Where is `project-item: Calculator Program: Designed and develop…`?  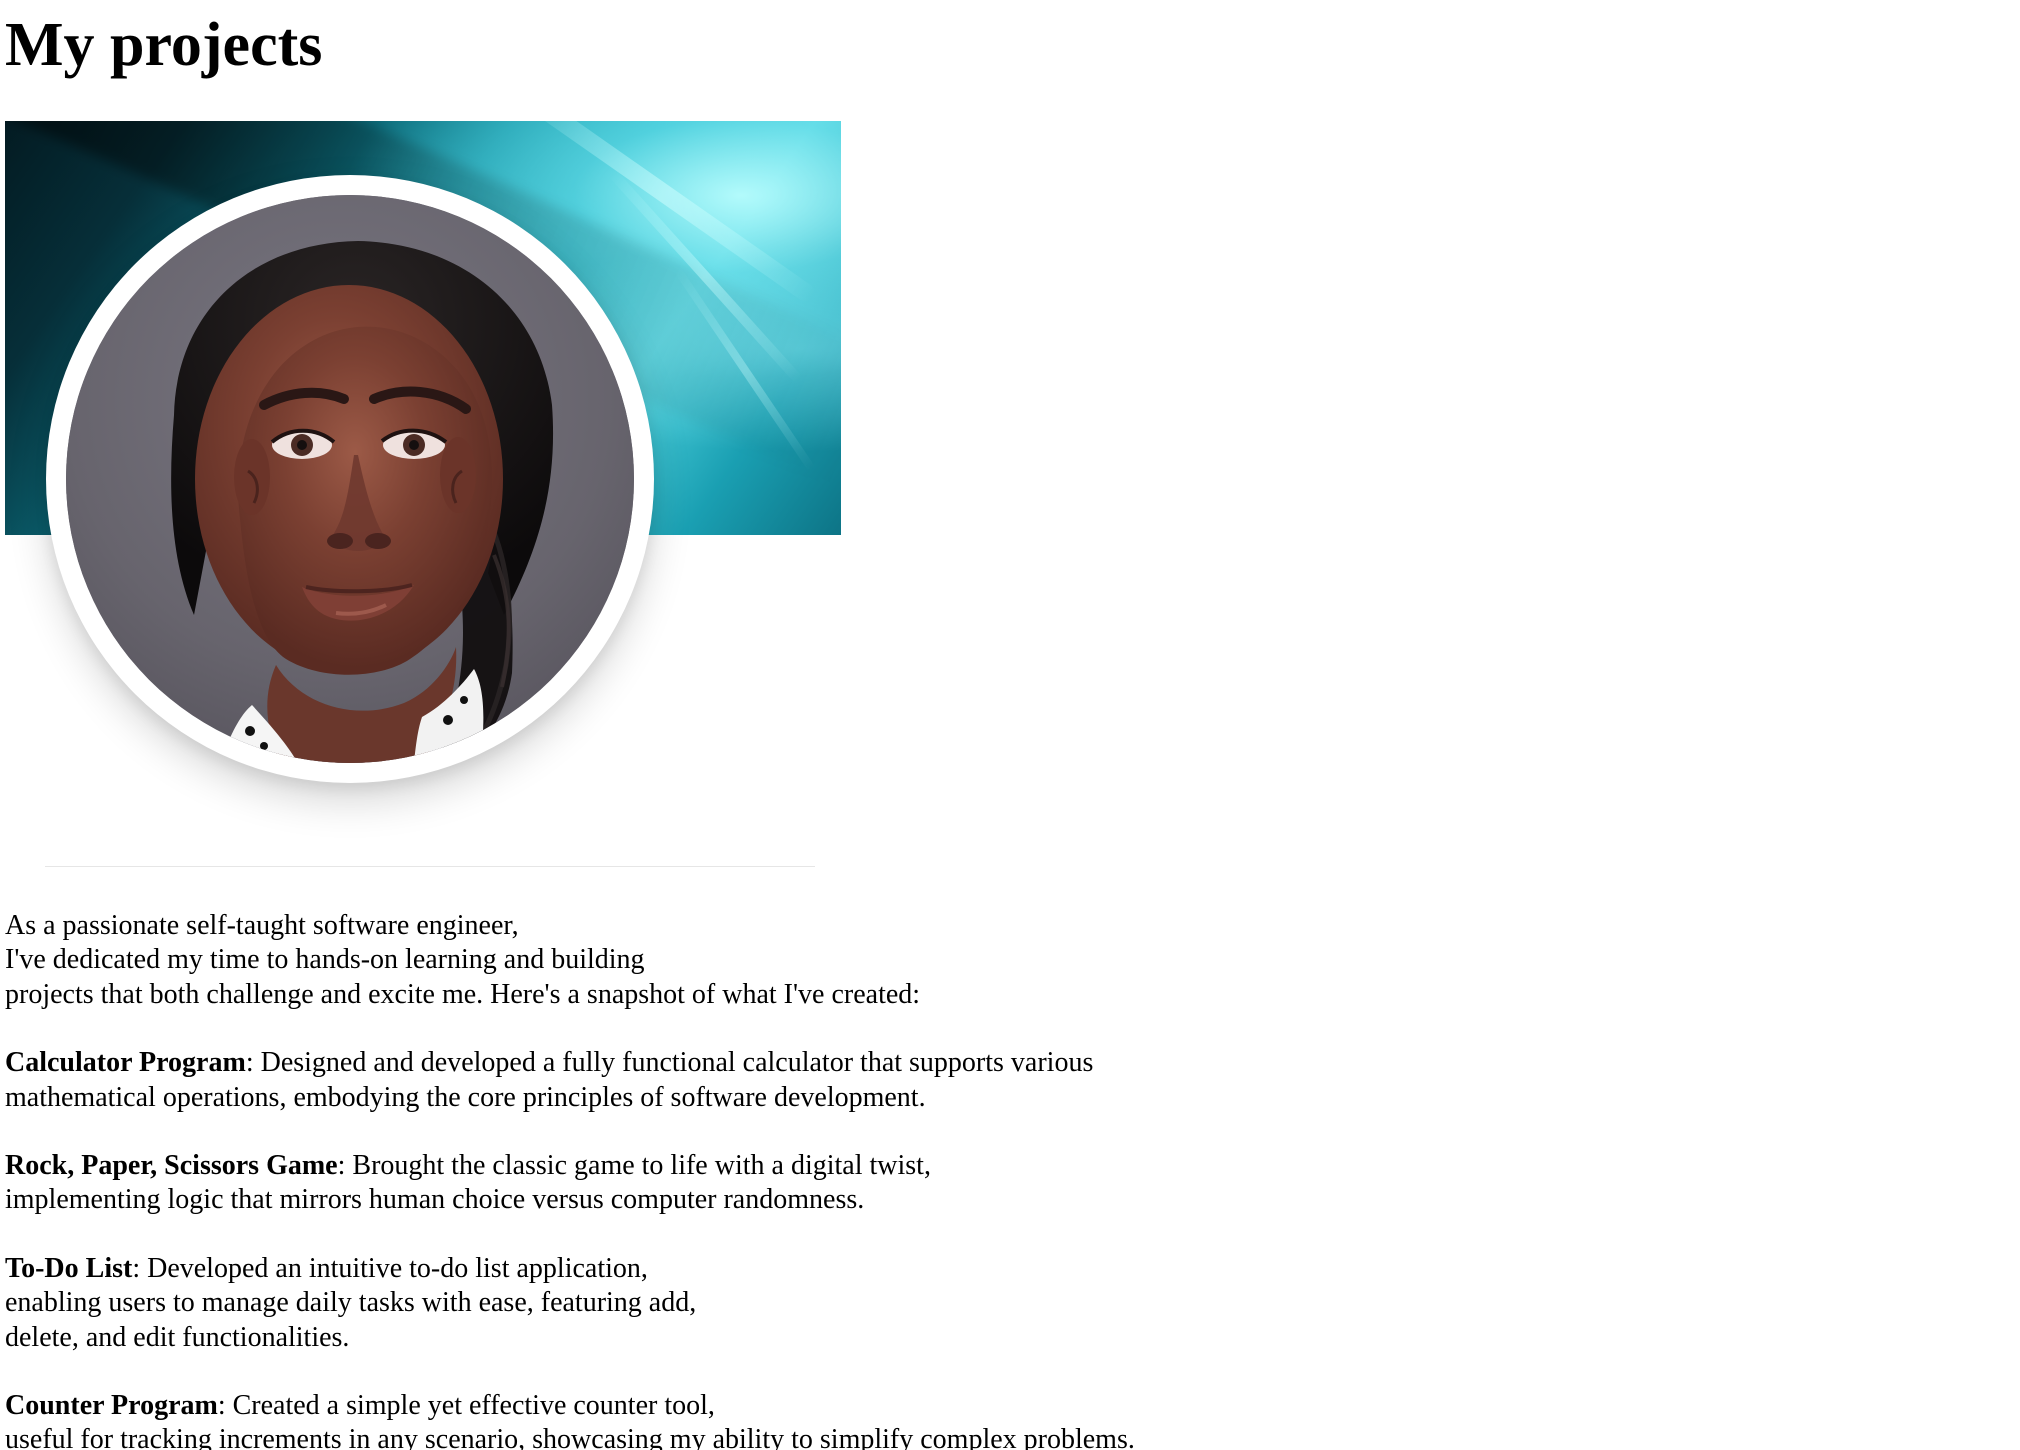 project-item: Calculator Program: Designed and develop… is located at coordinates (755, 1080).